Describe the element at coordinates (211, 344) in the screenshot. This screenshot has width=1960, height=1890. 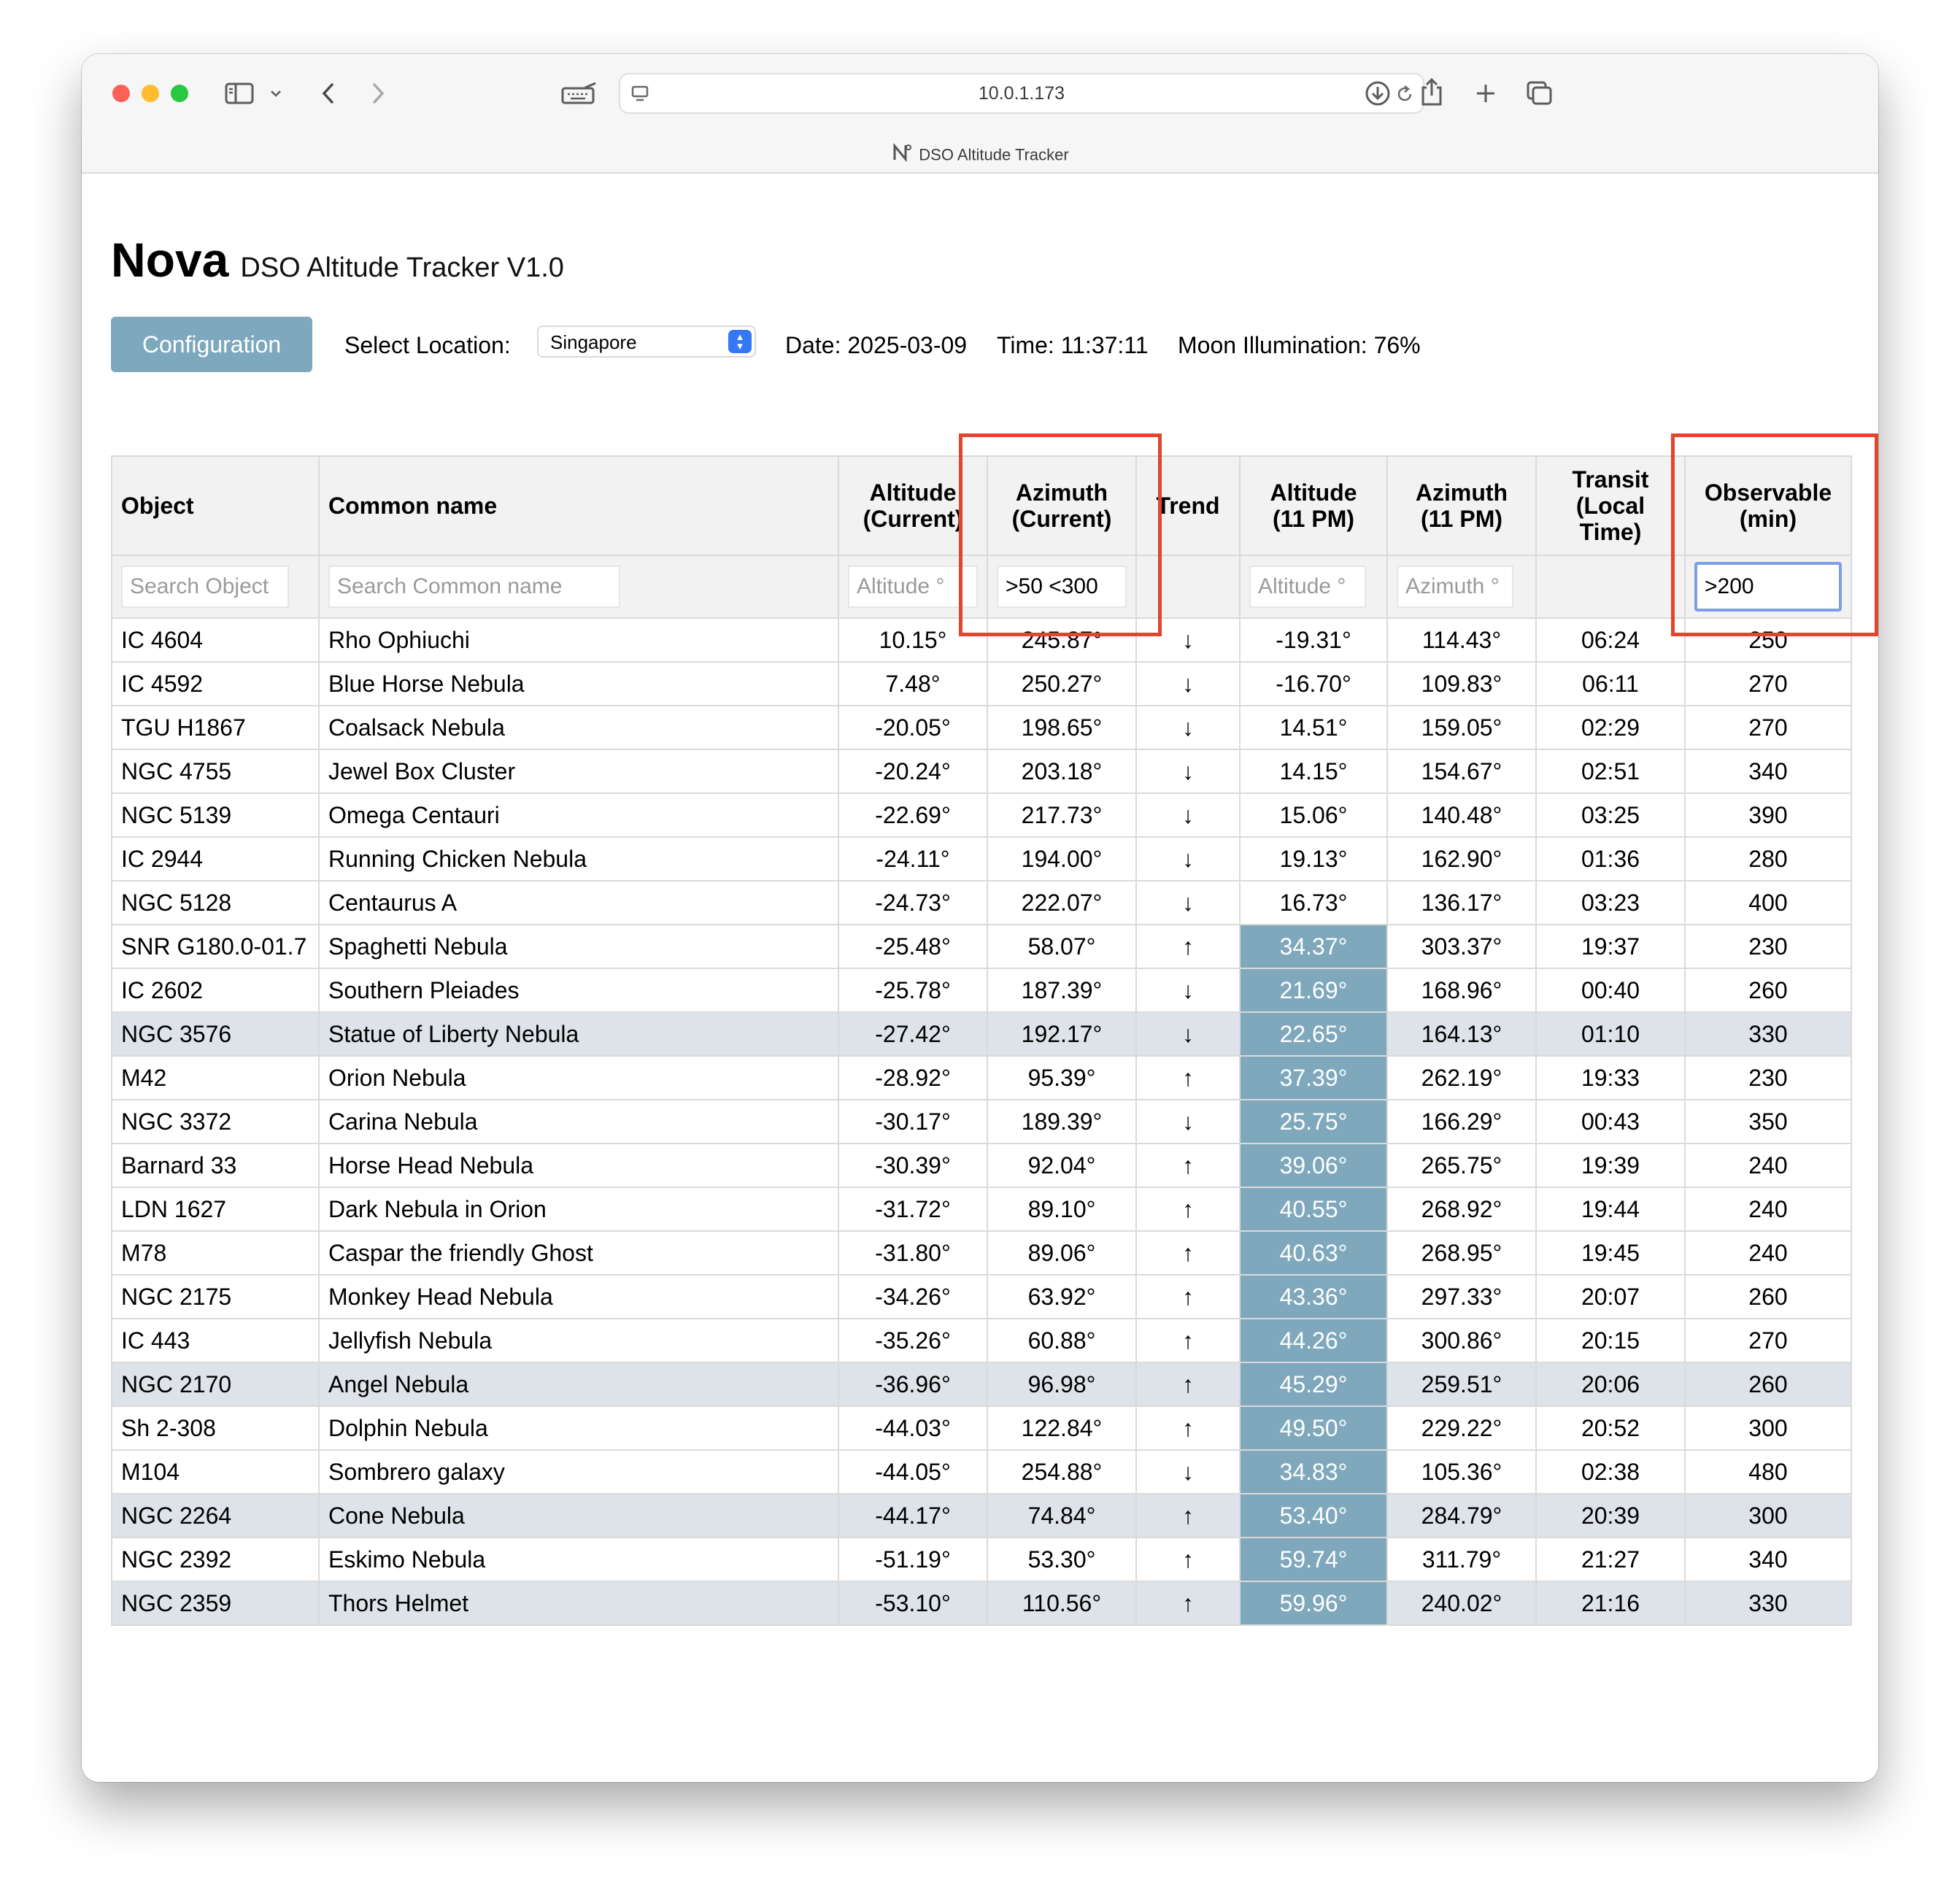
I see `configuration-button: Configuration` at that location.